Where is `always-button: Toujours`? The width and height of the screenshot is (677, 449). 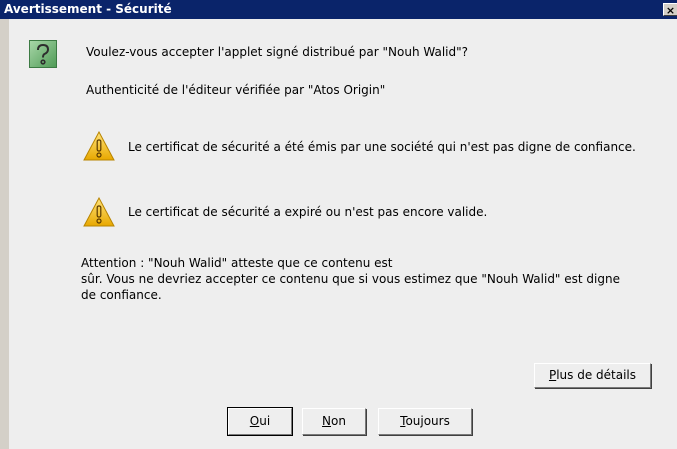
always-button: Toujours is located at coordinates (425, 421).